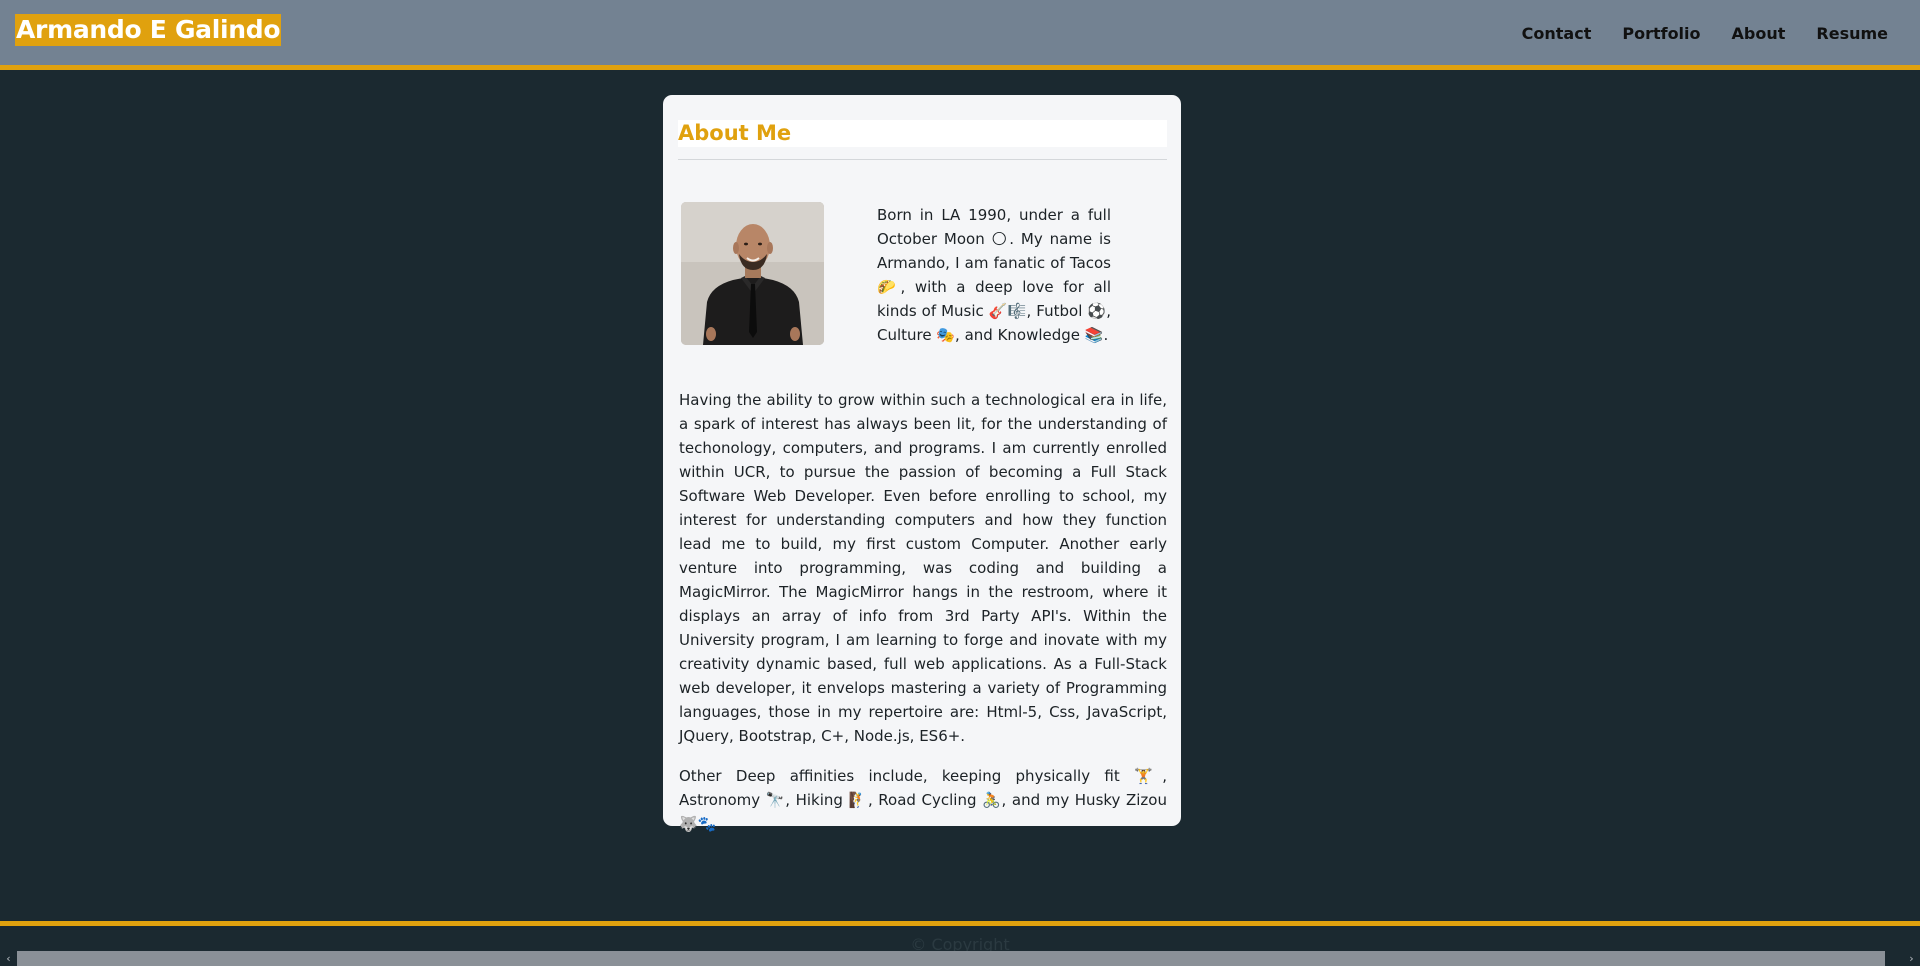 The image size is (1920, 966). Describe the element at coordinates (1911, 958) in the screenshot. I see `scroll-right-arrow-icon: ›` at that location.